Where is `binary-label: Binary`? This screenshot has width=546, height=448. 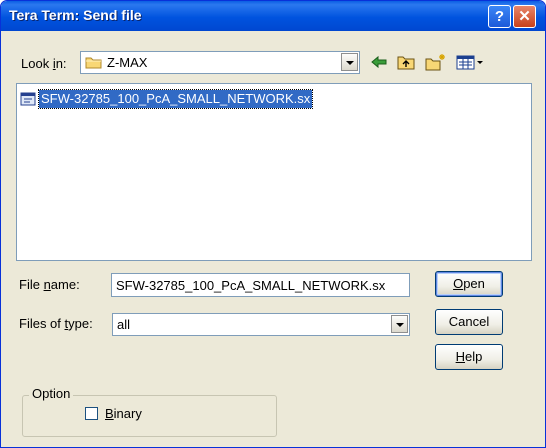
binary-label: Binary is located at coordinates (123, 413).